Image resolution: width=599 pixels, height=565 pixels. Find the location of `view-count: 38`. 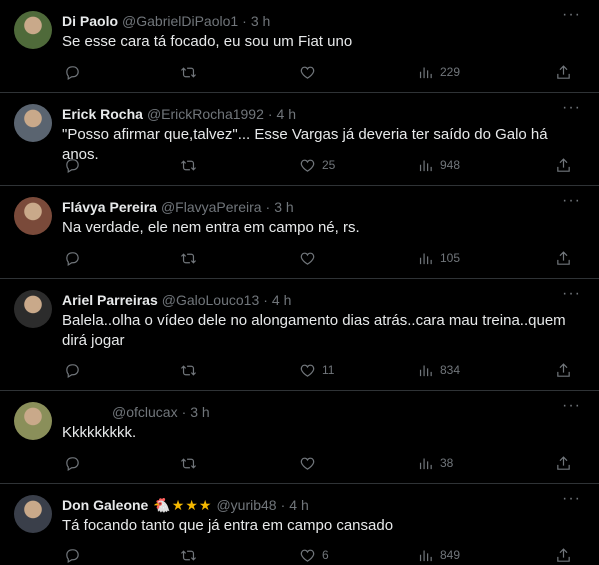

view-count: 38 is located at coordinates (447, 463).